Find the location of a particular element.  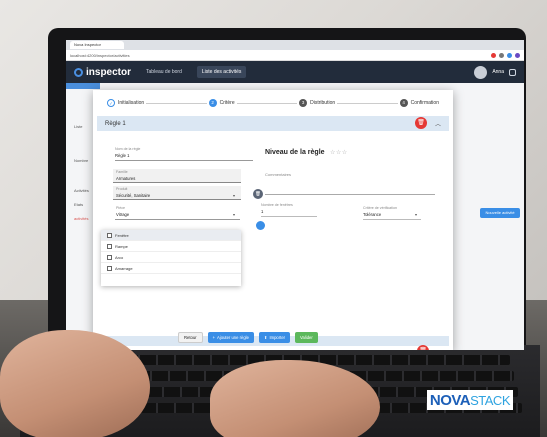

app-logo: inspector is located at coordinates (102, 72).